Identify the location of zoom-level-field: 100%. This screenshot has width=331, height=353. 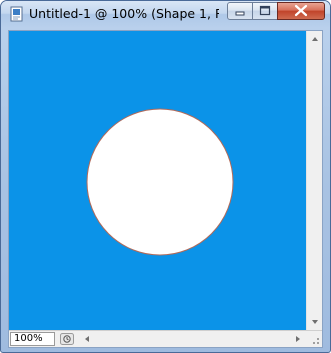
(32, 339).